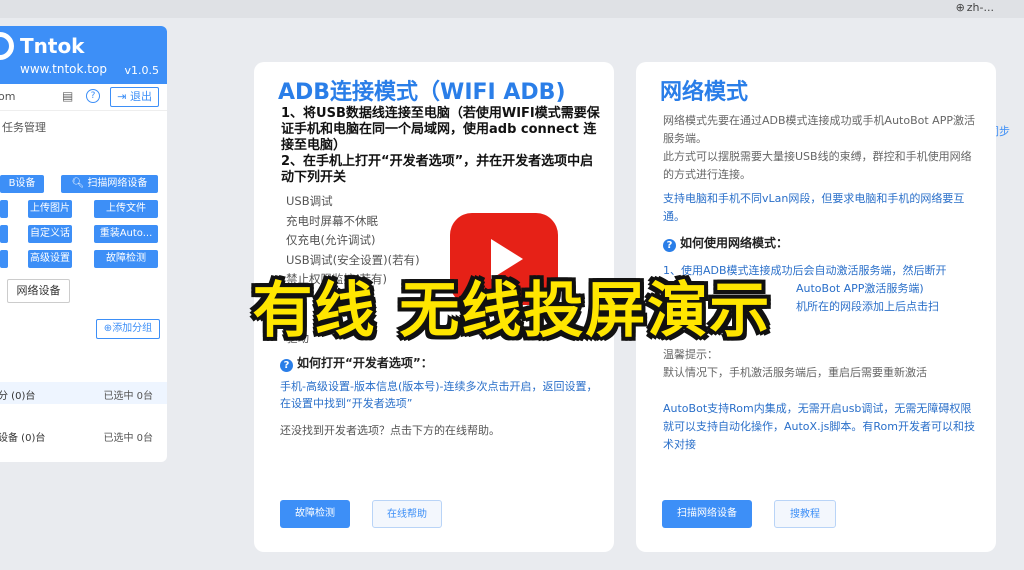 The height and width of the screenshot is (570, 1024). Describe the element at coordinates (734, 243) in the screenshot. I see `network-howto-text: 如何使用网络模式：` at that location.